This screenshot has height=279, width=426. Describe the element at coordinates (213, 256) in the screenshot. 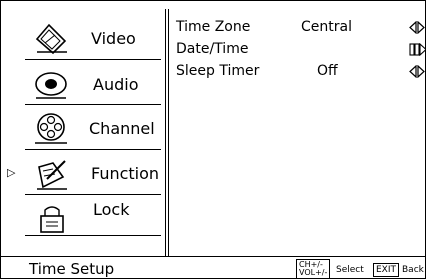

I see `footer-divider` at that location.